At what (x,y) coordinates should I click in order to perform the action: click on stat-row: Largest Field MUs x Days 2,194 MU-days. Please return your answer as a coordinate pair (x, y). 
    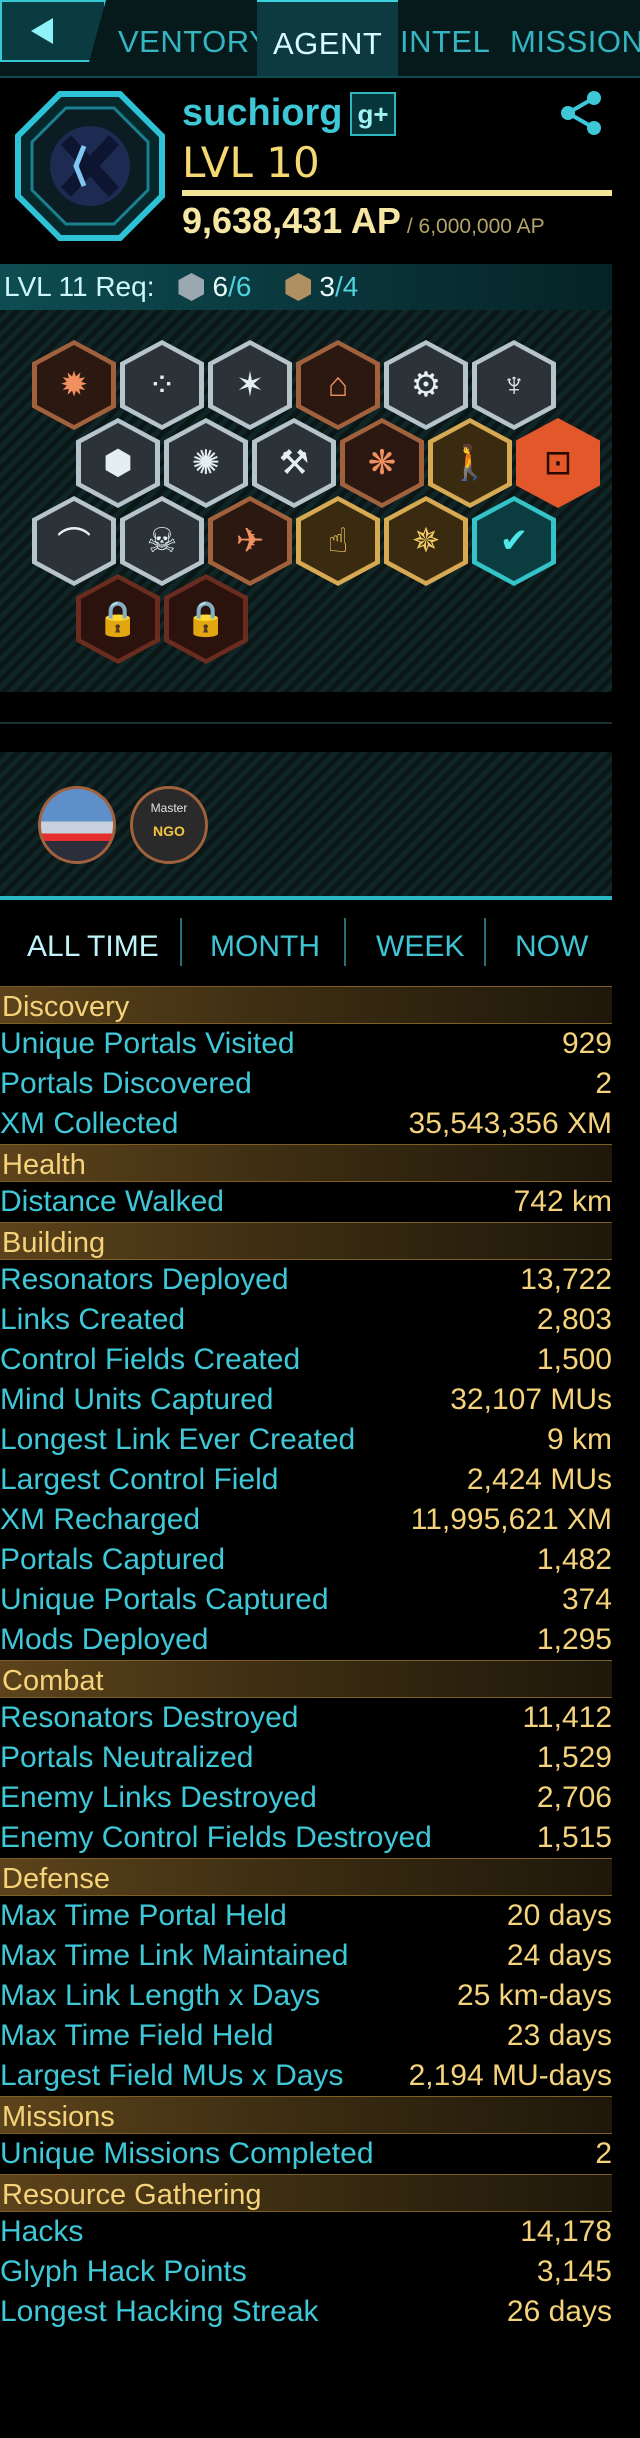
    Looking at the image, I should click on (306, 2076).